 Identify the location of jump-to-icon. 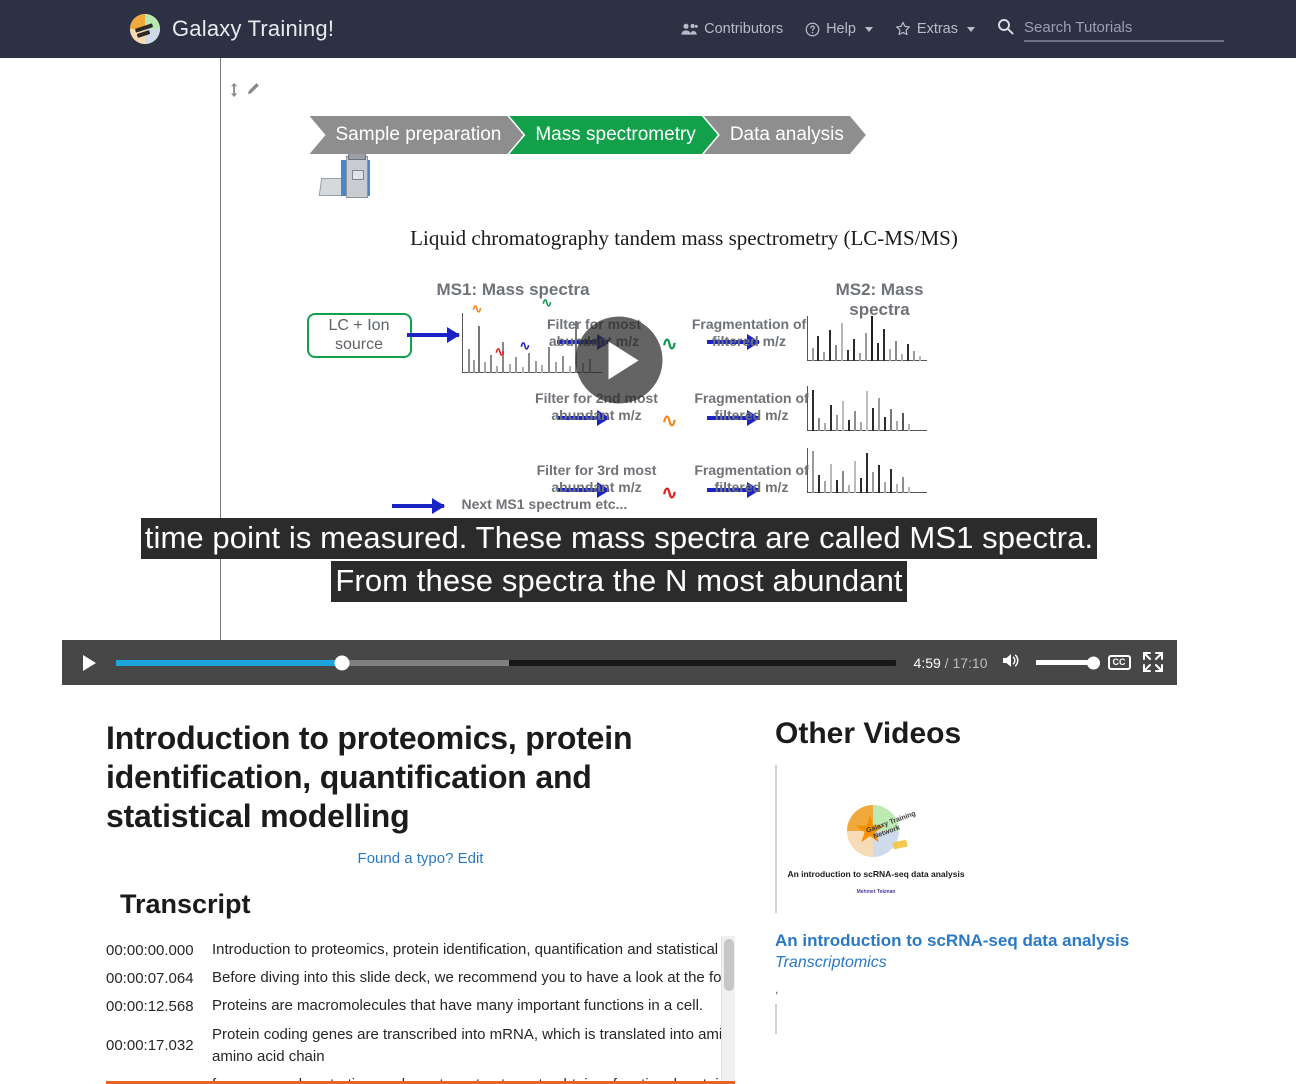
(234, 89).